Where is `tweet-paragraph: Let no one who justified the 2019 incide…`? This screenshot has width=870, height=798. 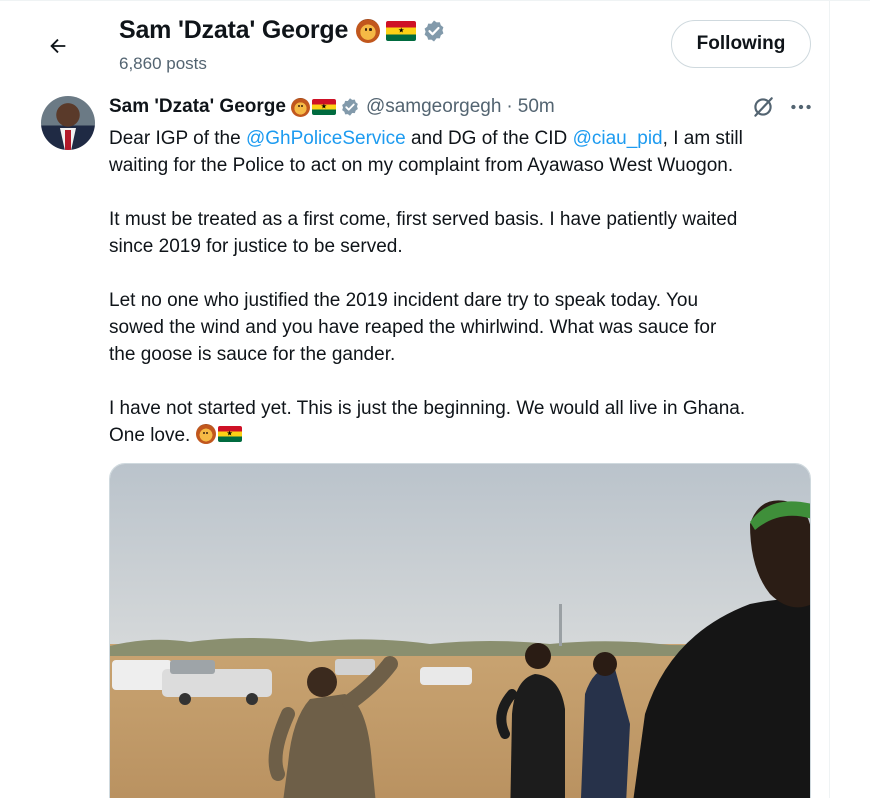 tweet-paragraph: Let no one who justified the 2019 incide… is located at coordinates (464, 327).